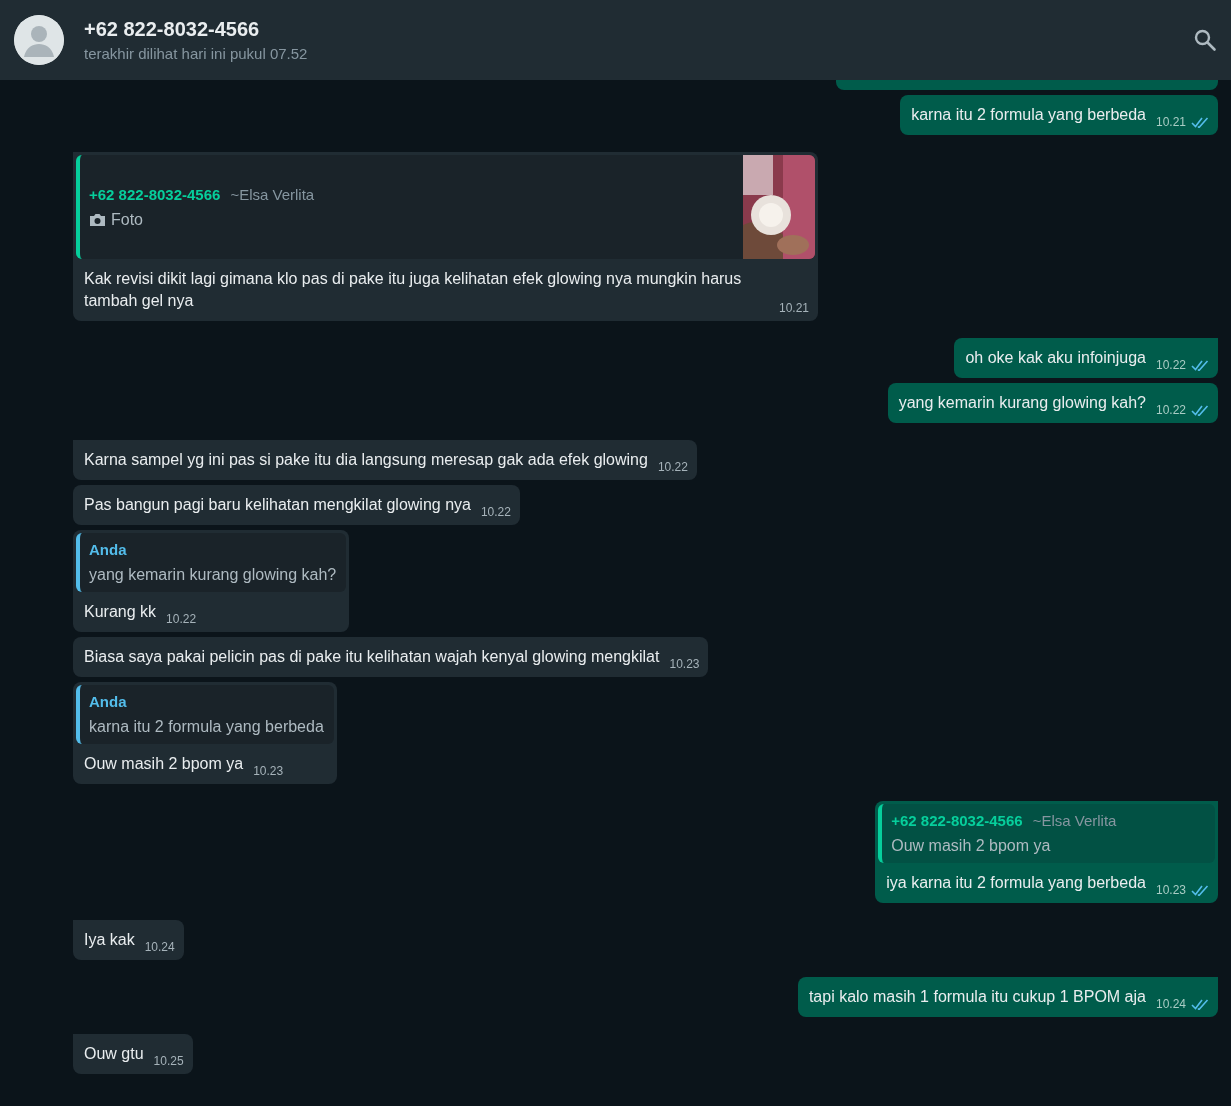  Describe the element at coordinates (196, 53) in the screenshot. I see `last-seen-status: terakhir dilihat hari ini pukul 07.52` at that location.